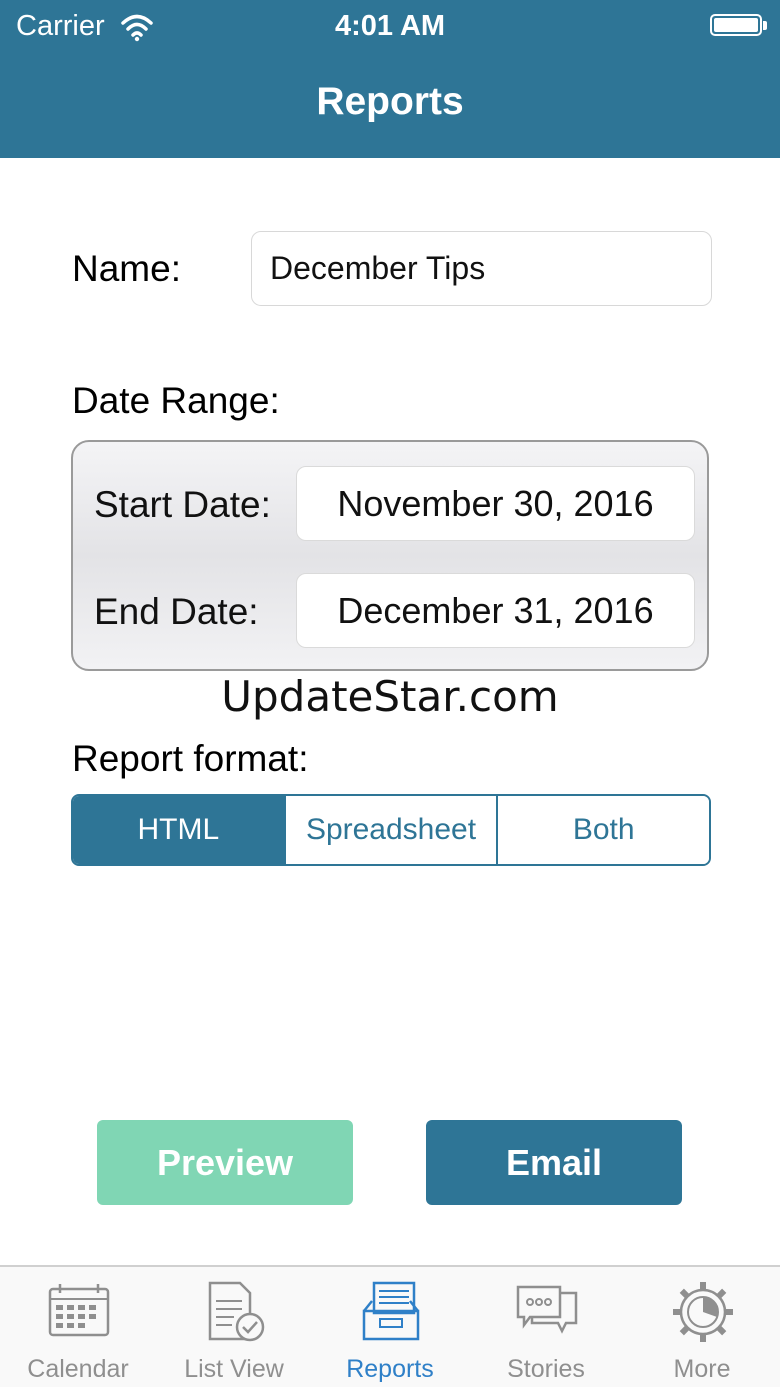  Describe the element at coordinates (547, 1309) in the screenshot. I see `stories-icon` at that location.